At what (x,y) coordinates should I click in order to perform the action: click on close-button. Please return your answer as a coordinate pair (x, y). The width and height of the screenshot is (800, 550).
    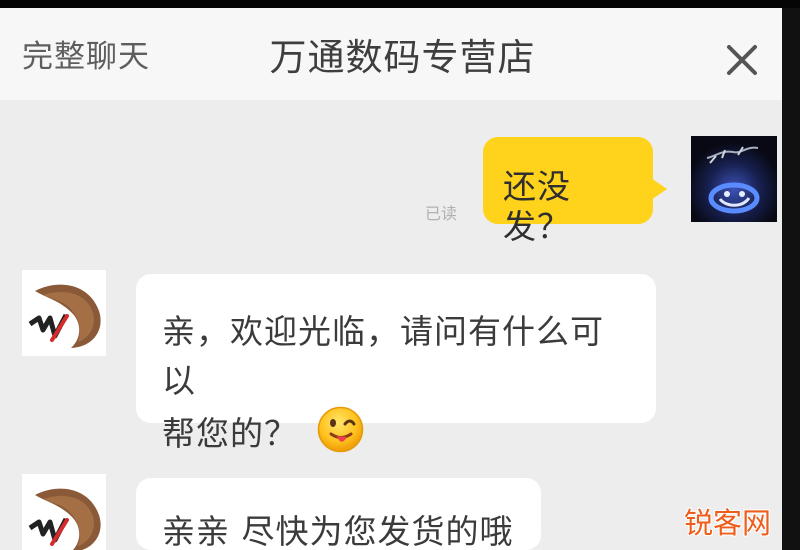
    Looking at the image, I should click on (742, 60).